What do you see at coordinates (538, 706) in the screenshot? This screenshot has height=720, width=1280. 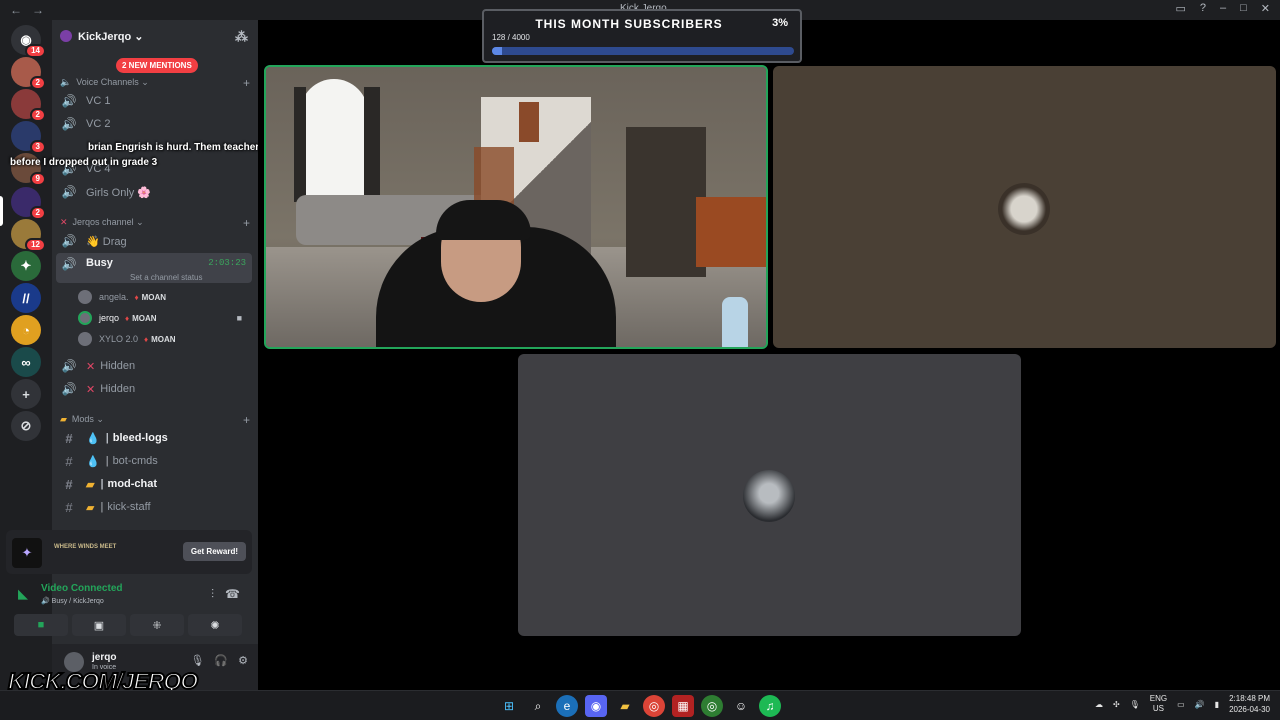 I see `search-icon: ⌕` at bounding box center [538, 706].